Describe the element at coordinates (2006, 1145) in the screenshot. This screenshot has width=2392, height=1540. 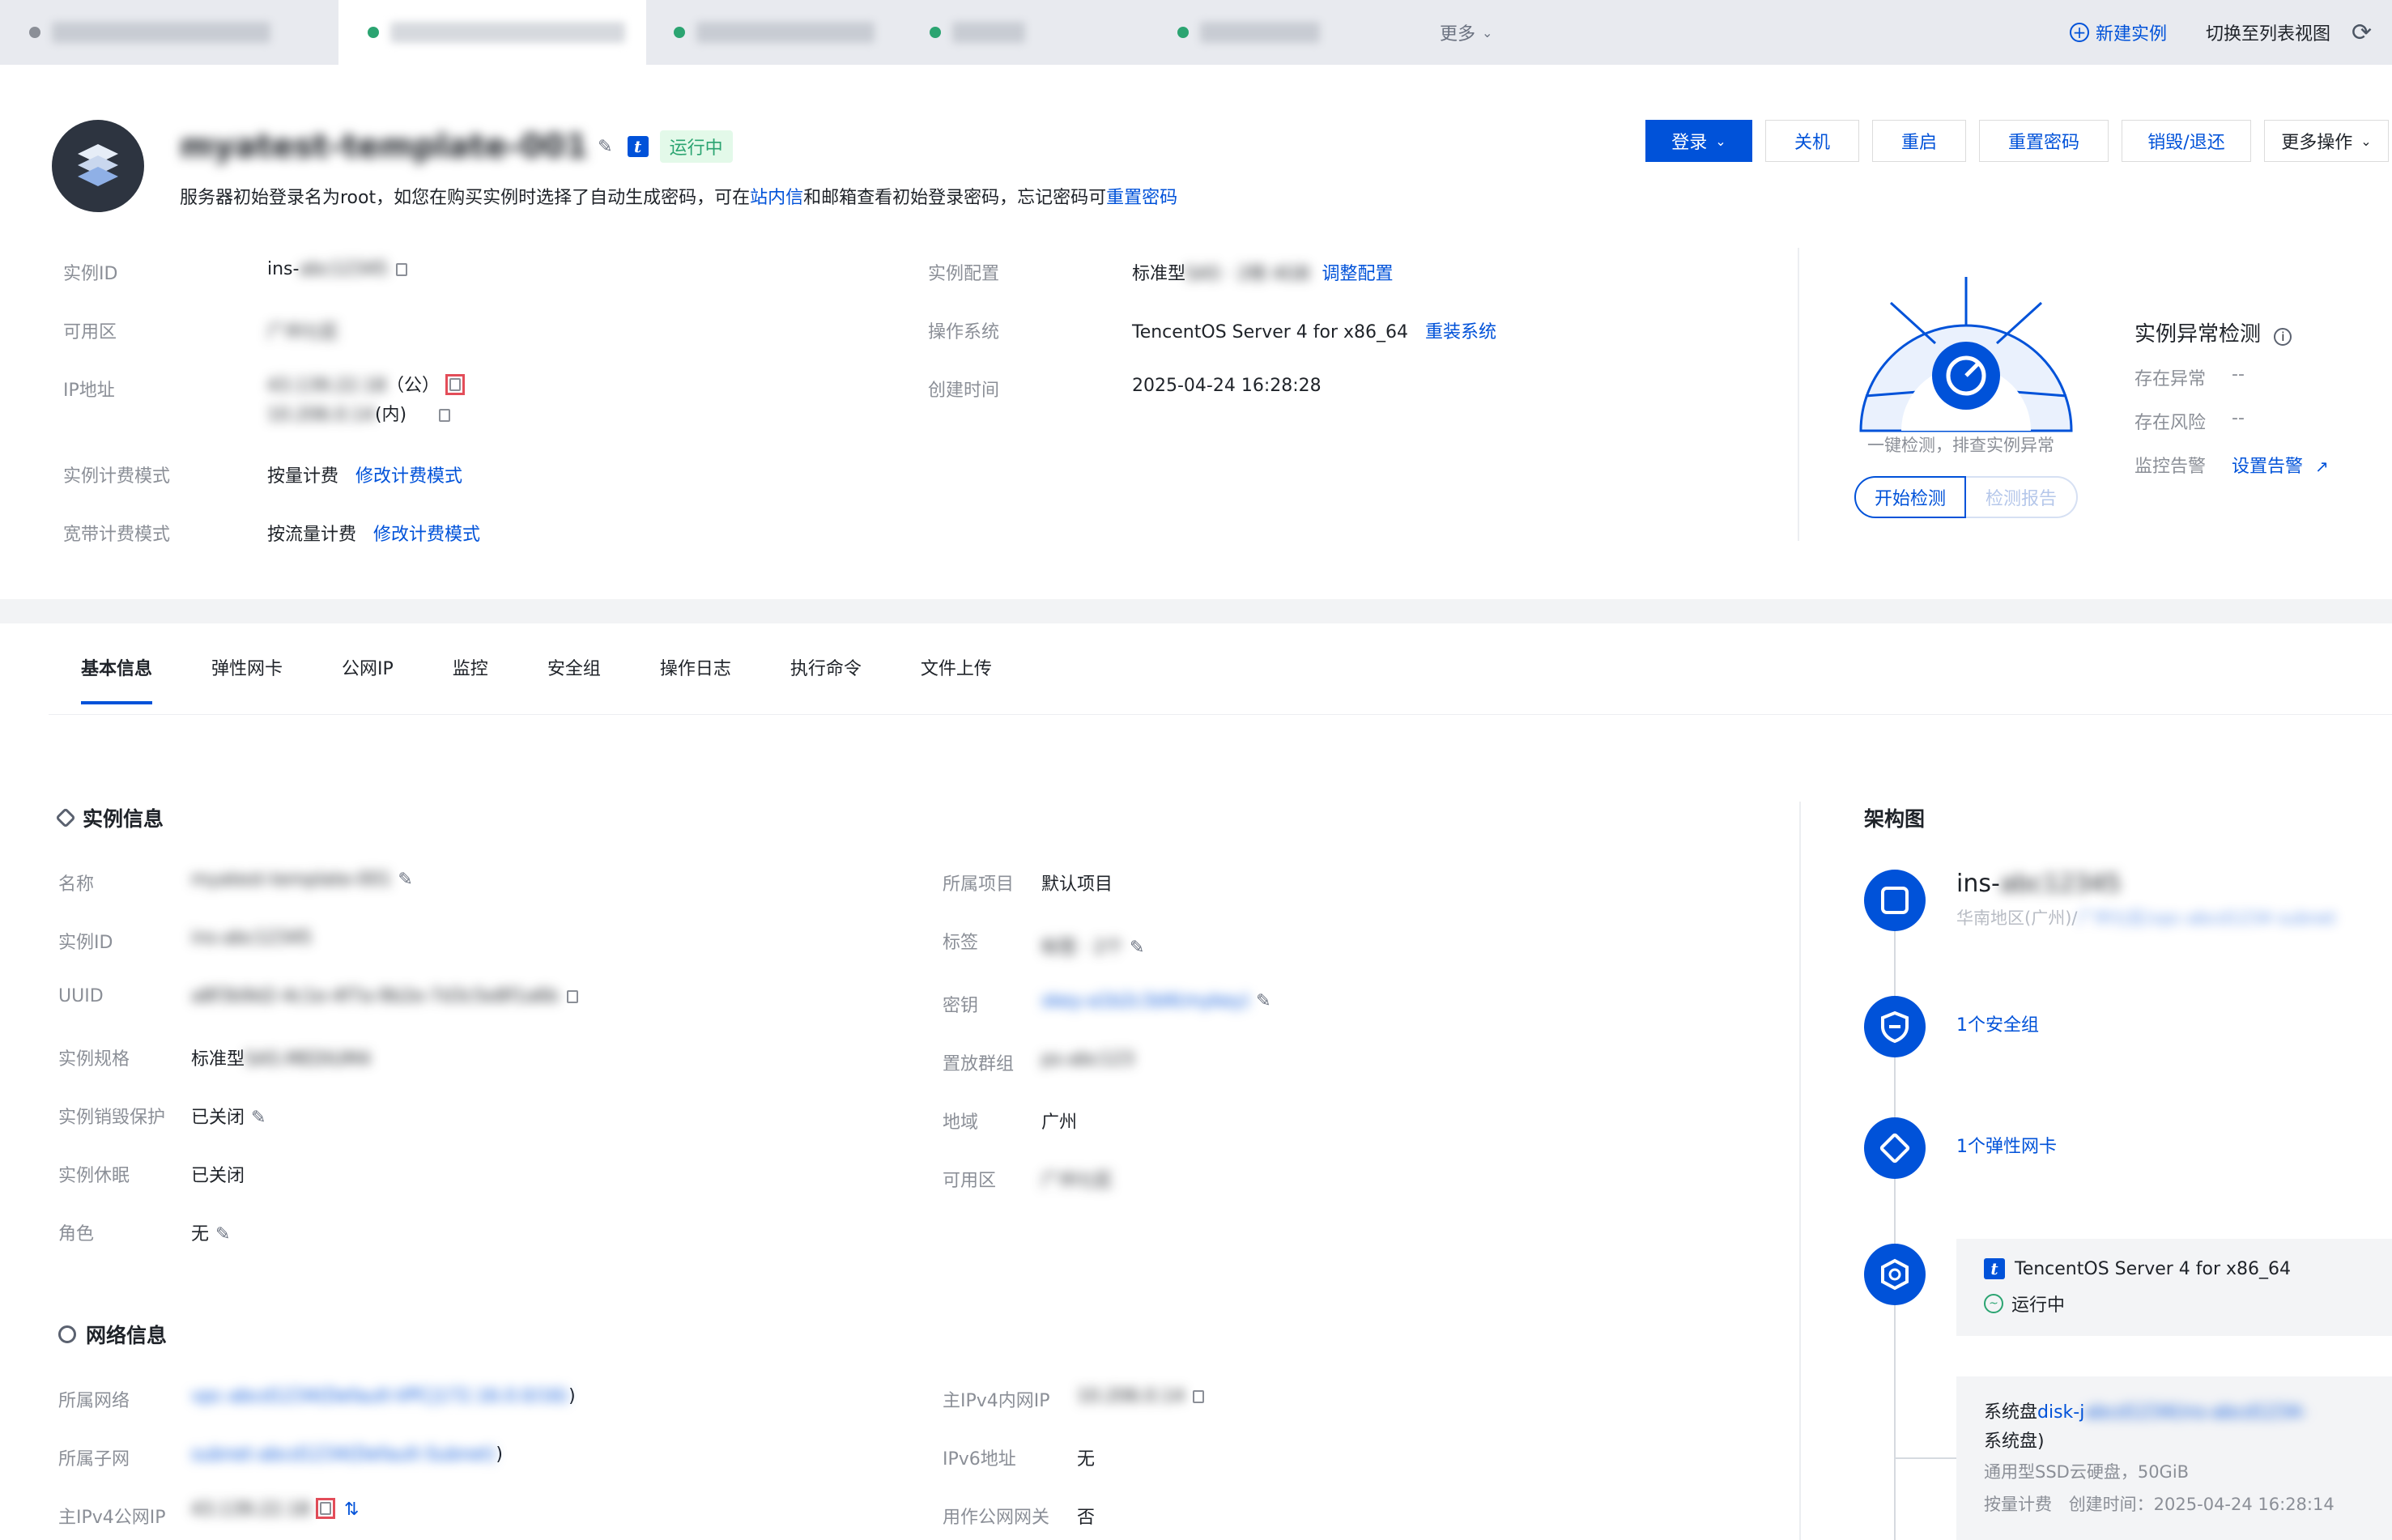
I see `eni-link: 1个弹性网卡` at that location.